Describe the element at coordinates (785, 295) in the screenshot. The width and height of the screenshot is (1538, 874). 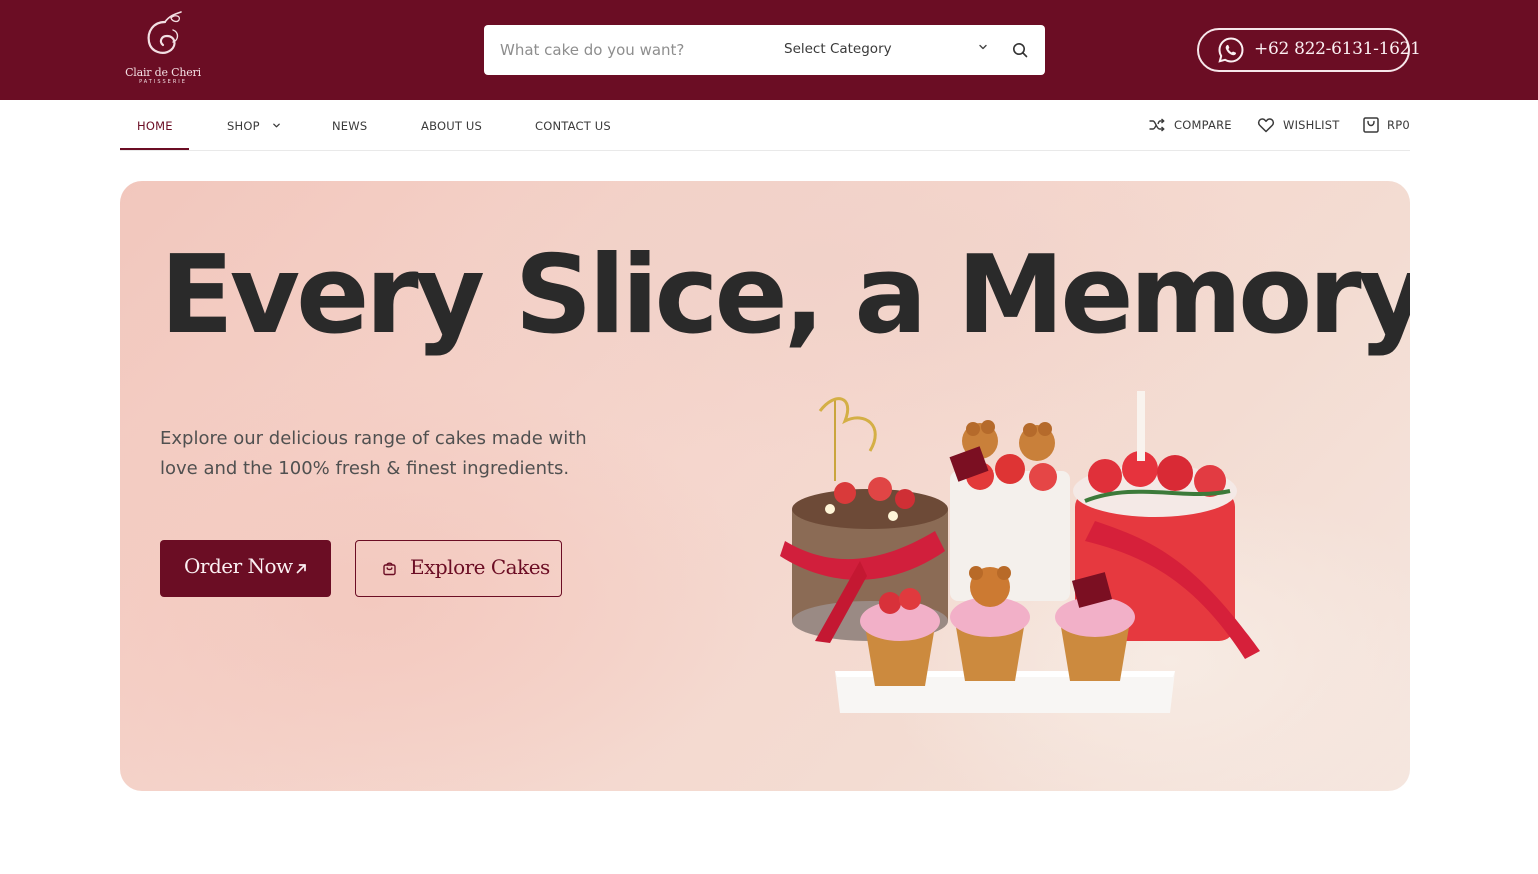
I see `hero-title: Every Slice, a Memory` at that location.